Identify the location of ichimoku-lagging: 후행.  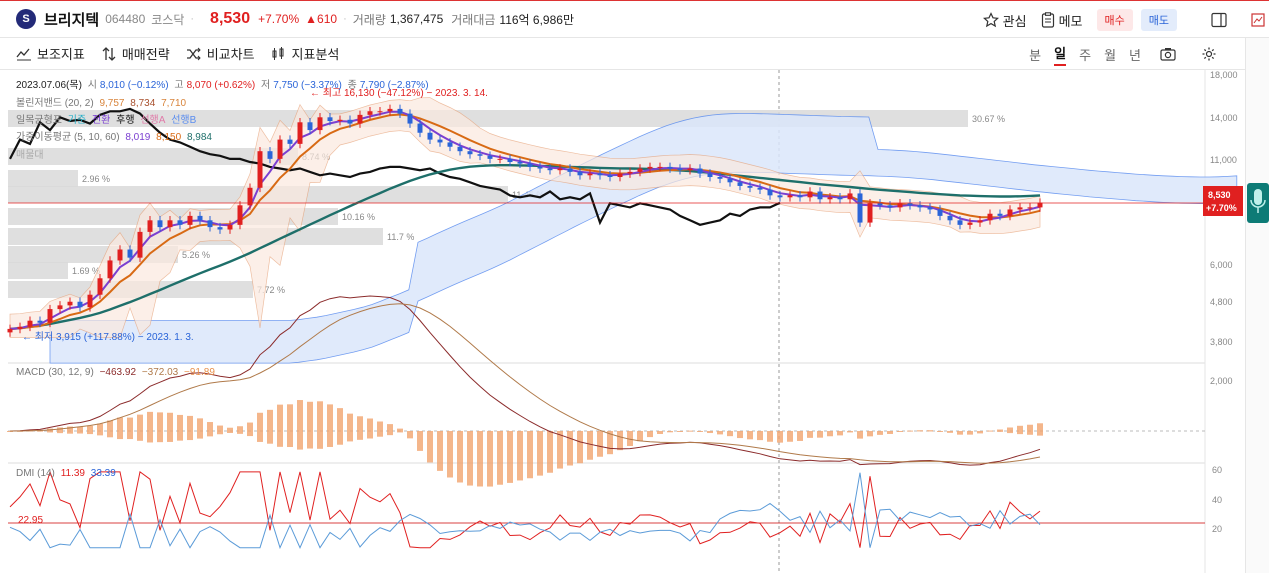
(125, 120).